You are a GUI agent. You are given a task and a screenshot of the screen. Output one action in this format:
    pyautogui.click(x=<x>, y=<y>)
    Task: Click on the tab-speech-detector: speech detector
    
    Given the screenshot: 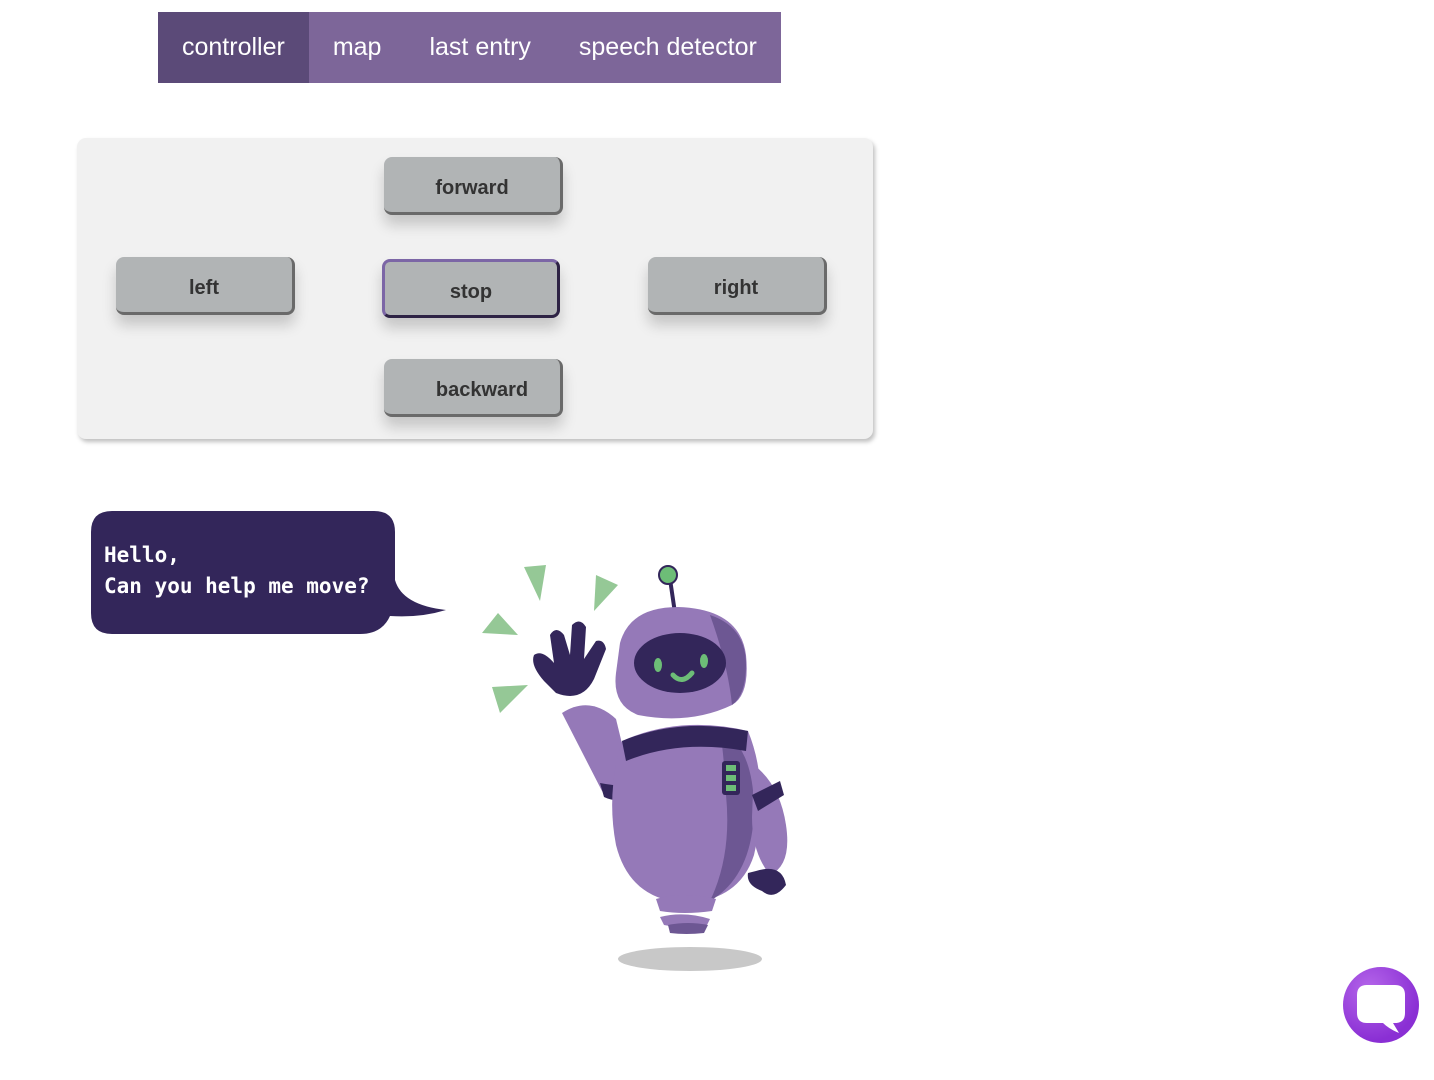 What is the action you would take?
    pyautogui.click(x=668, y=47)
    